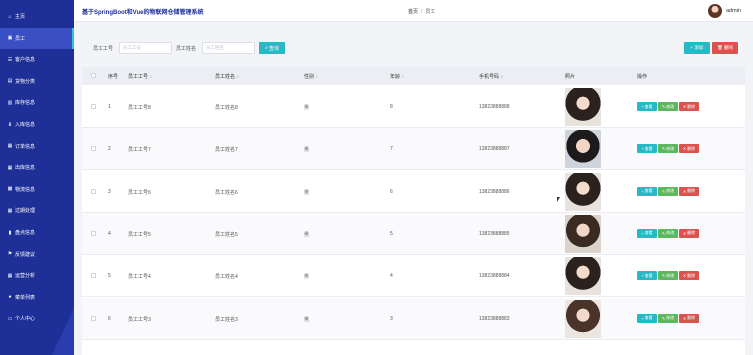 The image size is (753, 355). What do you see at coordinates (226, 234) in the screenshot?
I see `cell-name: 员工姓名5` at bounding box center [226, 234].